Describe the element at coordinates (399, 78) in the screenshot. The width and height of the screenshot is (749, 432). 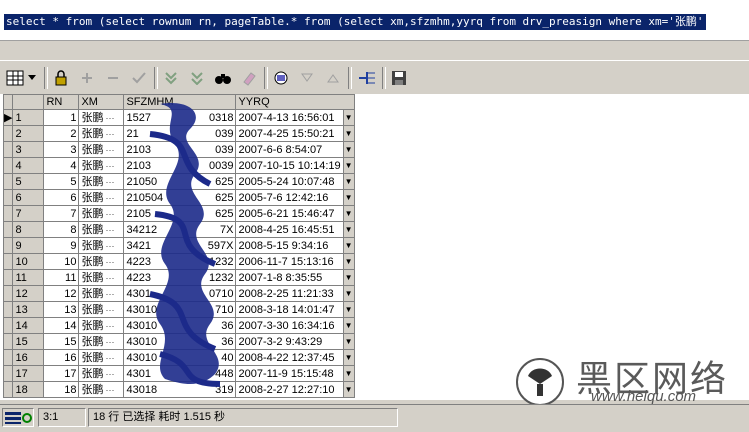
I see `save-icon` at that location.